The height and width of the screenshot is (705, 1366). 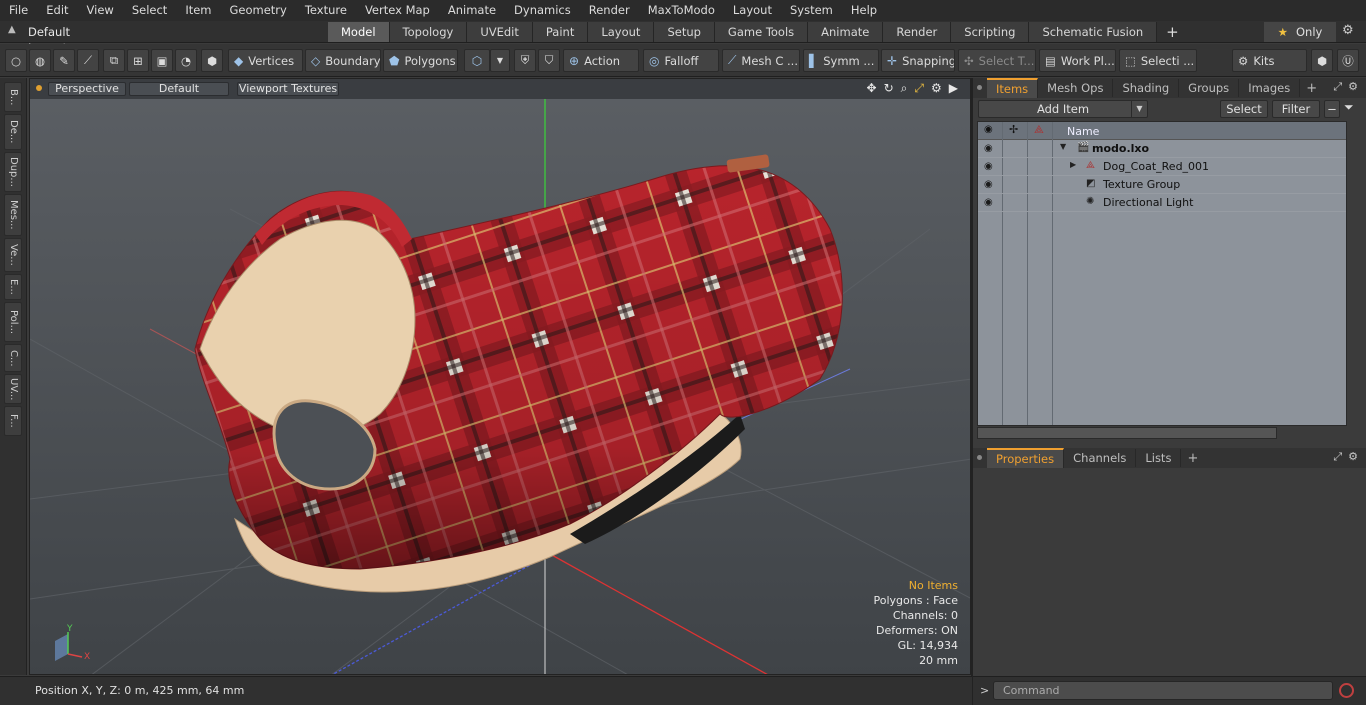 What do you see at coordinates (1270, 88) in the screenshot?
I see `tab-images: Images` at bounding box center [1270, 88].